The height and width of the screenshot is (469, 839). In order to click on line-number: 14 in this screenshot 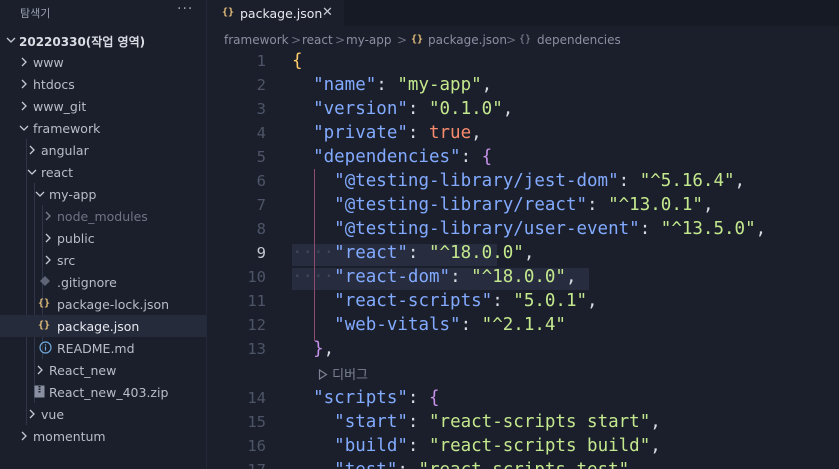, I will do `click(256, 398)`.